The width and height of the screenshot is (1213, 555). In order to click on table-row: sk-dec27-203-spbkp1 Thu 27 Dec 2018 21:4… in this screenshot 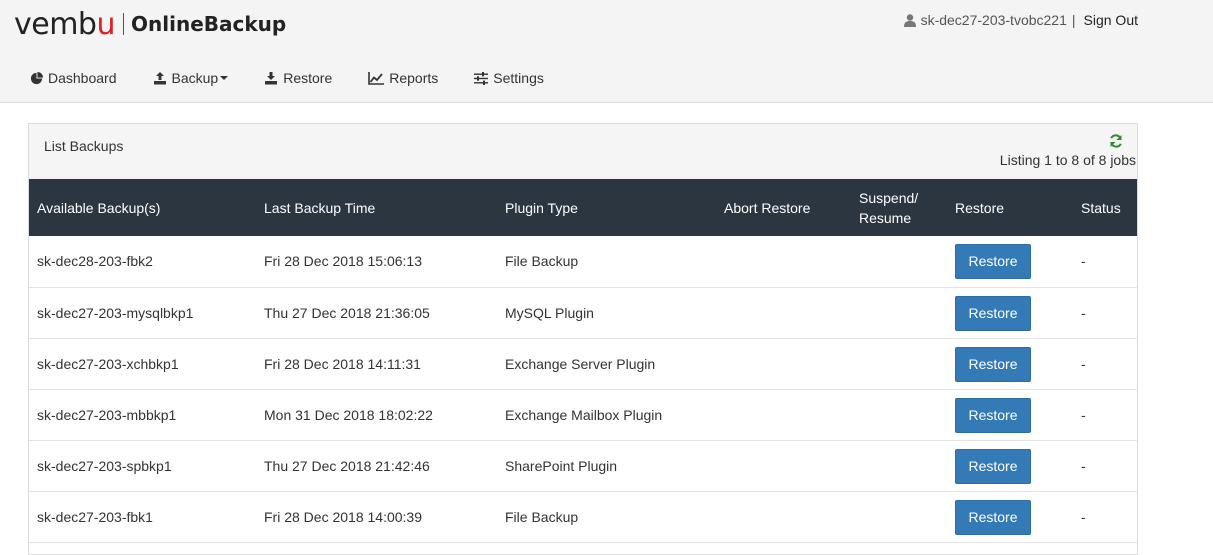, I will do `click(583, 465)`.